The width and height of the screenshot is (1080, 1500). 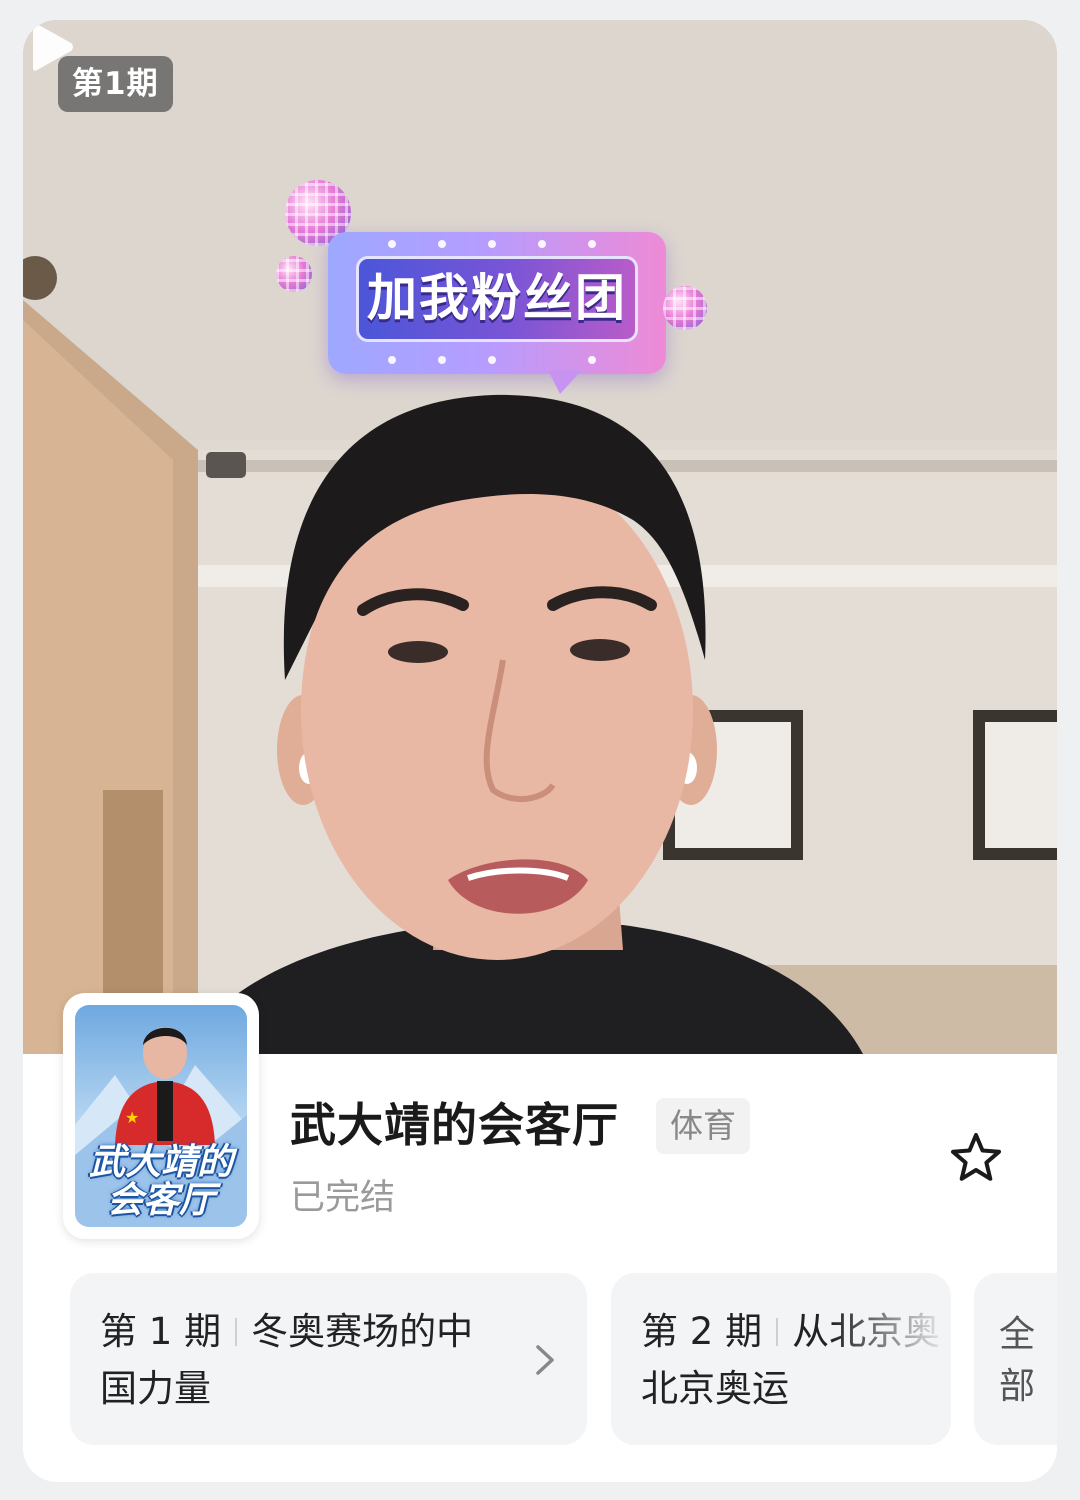 I want to click on star-outline-icon, so click(x=976, y=1158).